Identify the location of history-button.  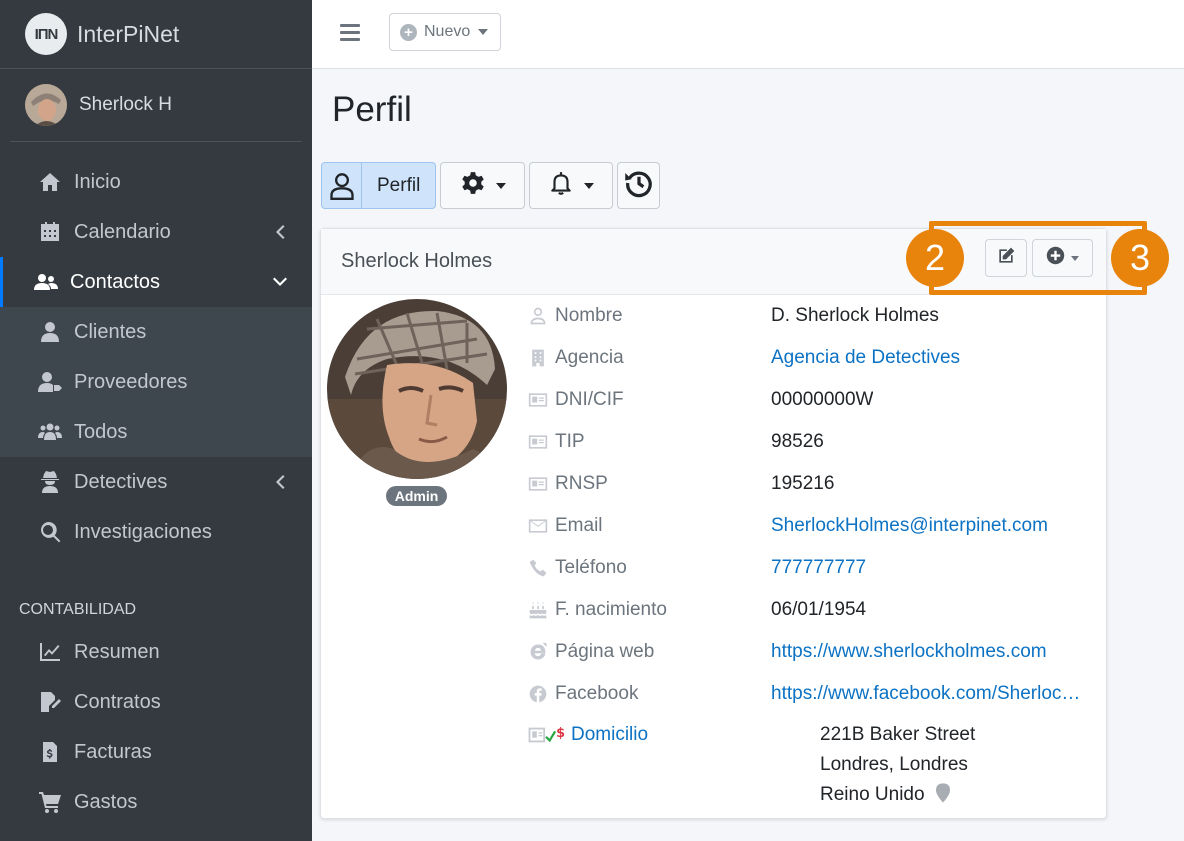
(638, 185).